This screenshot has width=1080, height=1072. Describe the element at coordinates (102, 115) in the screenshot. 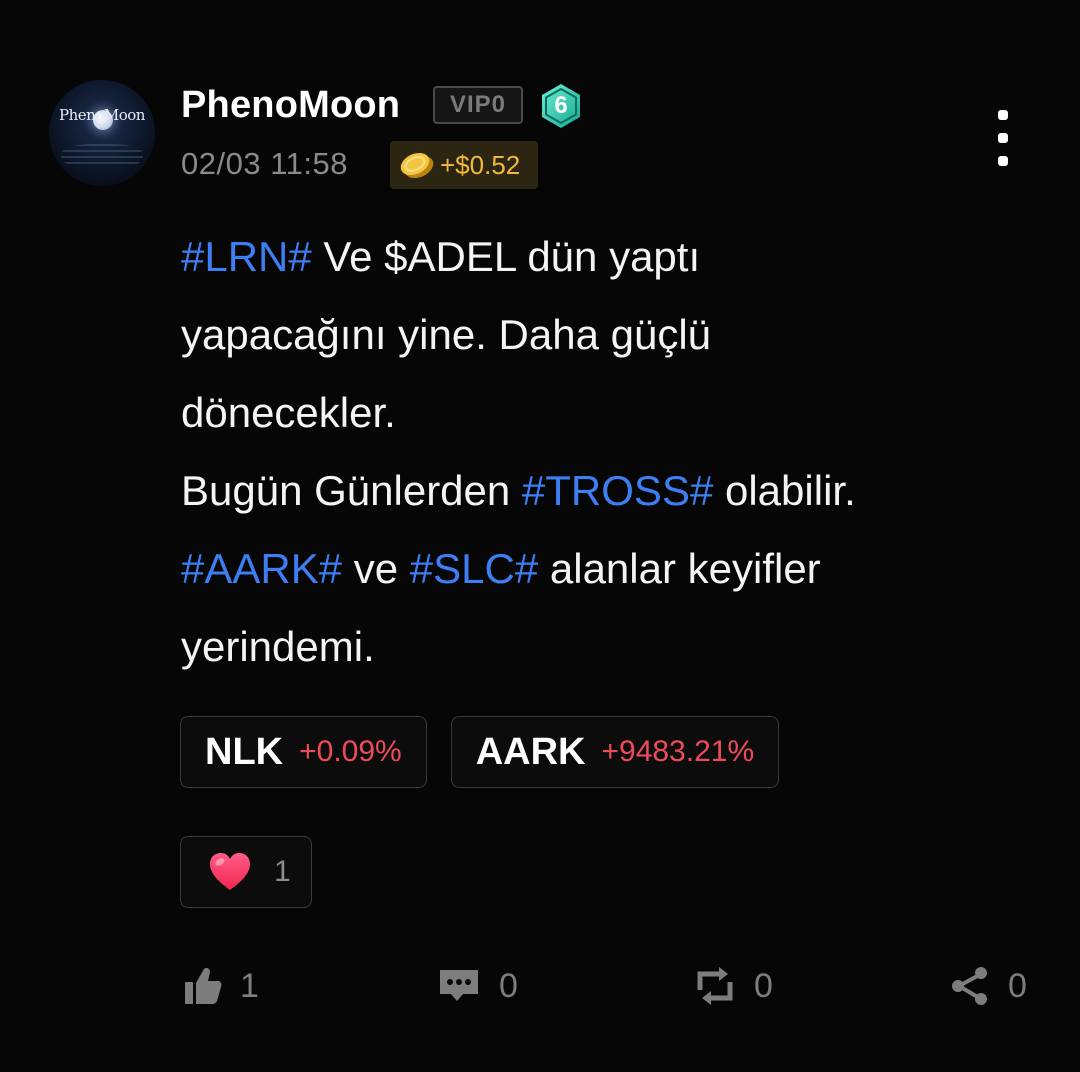

I see `avatar-logo-text: PhenoMoon` at that location.